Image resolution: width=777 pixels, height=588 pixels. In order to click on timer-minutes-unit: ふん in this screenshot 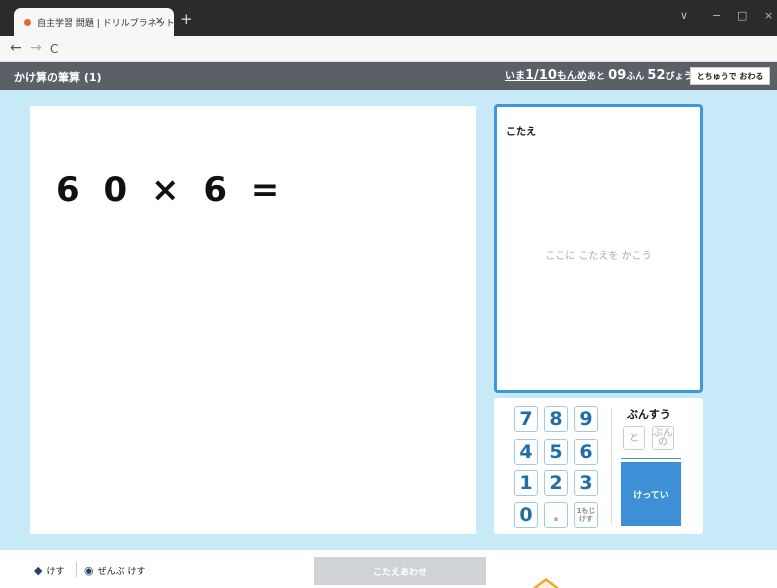, I will do `click(635, 77)`.